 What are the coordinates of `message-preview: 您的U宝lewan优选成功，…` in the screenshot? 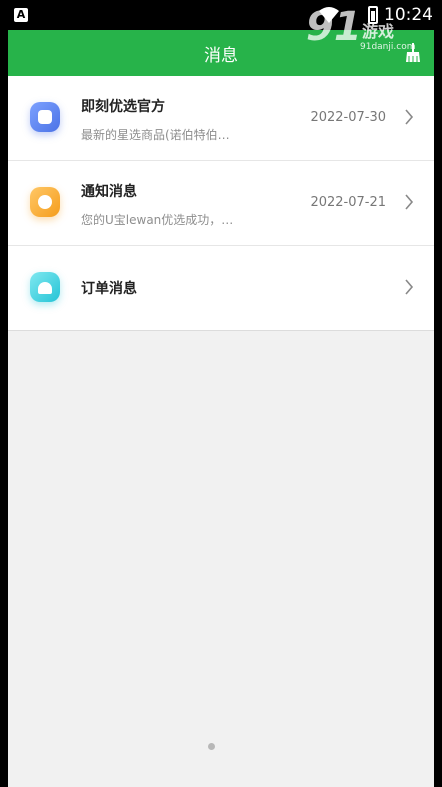 It's located at (157, 220).